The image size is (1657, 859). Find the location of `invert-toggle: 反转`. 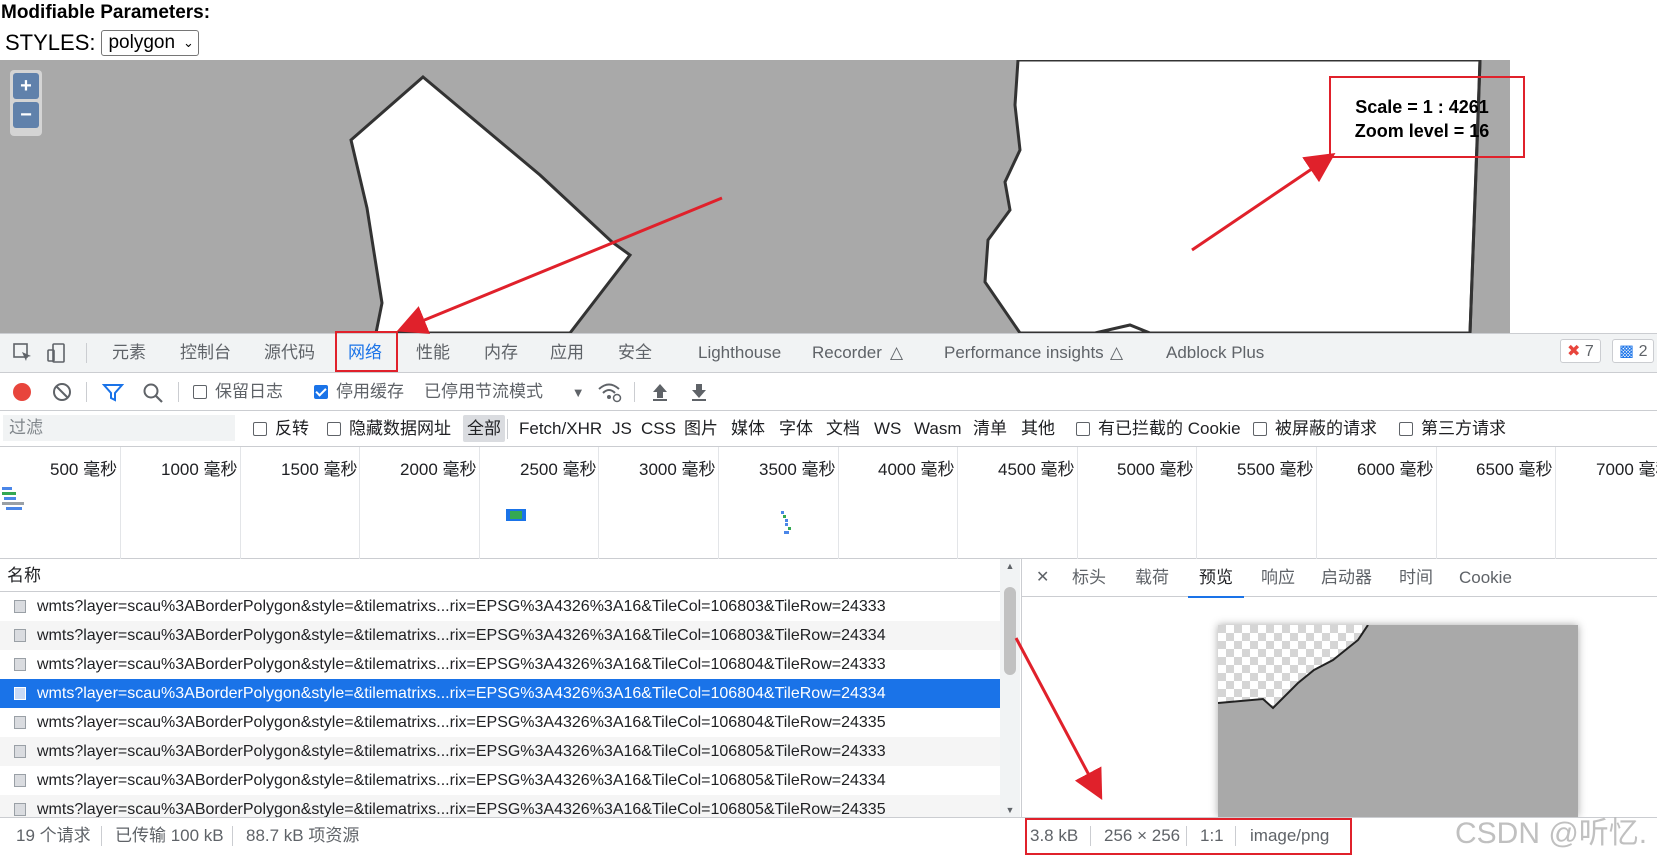

invert-toggle: 反转 is located at coordinates (281, 428).